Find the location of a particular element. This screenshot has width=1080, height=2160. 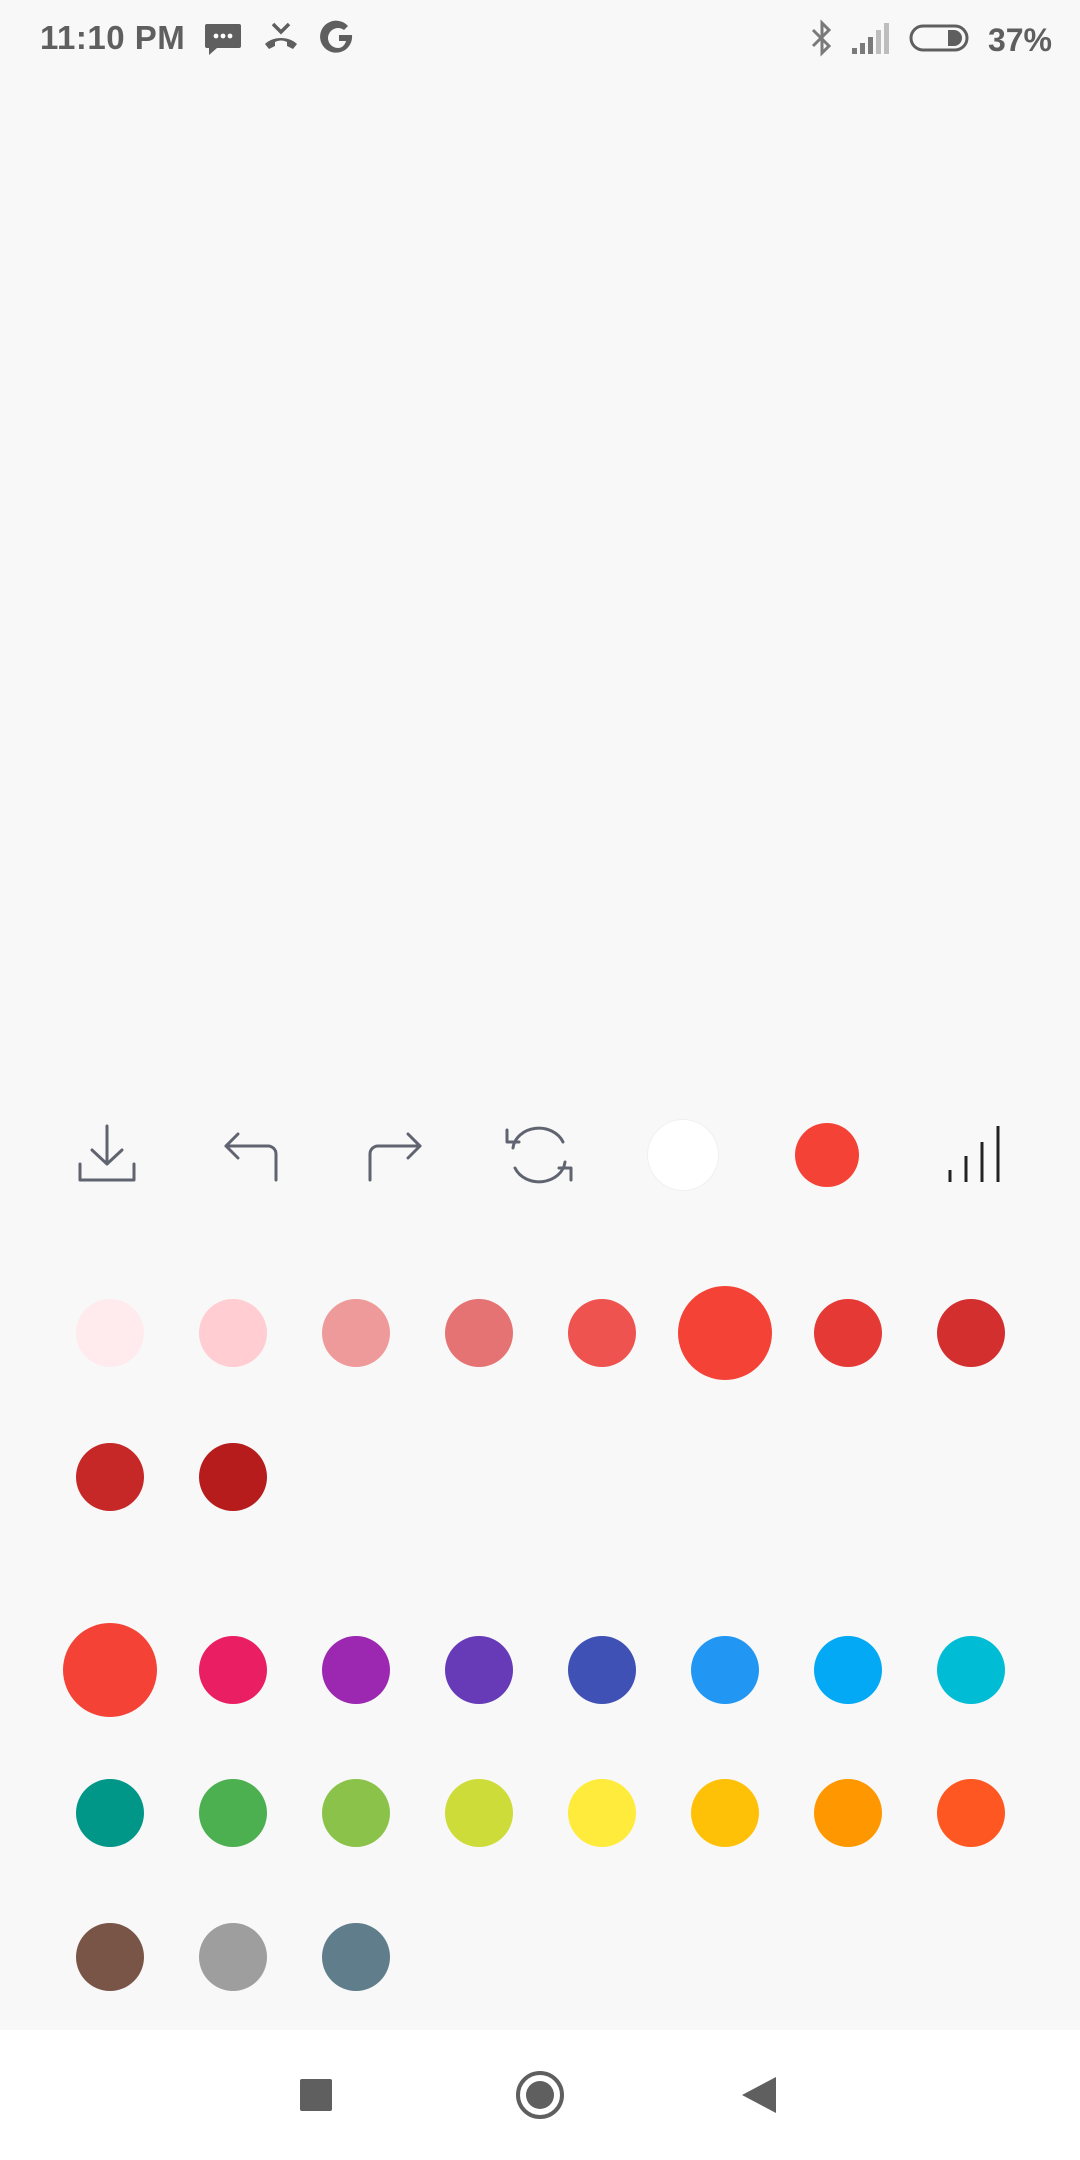

refresh-button is located at coordinates (539, 1155).